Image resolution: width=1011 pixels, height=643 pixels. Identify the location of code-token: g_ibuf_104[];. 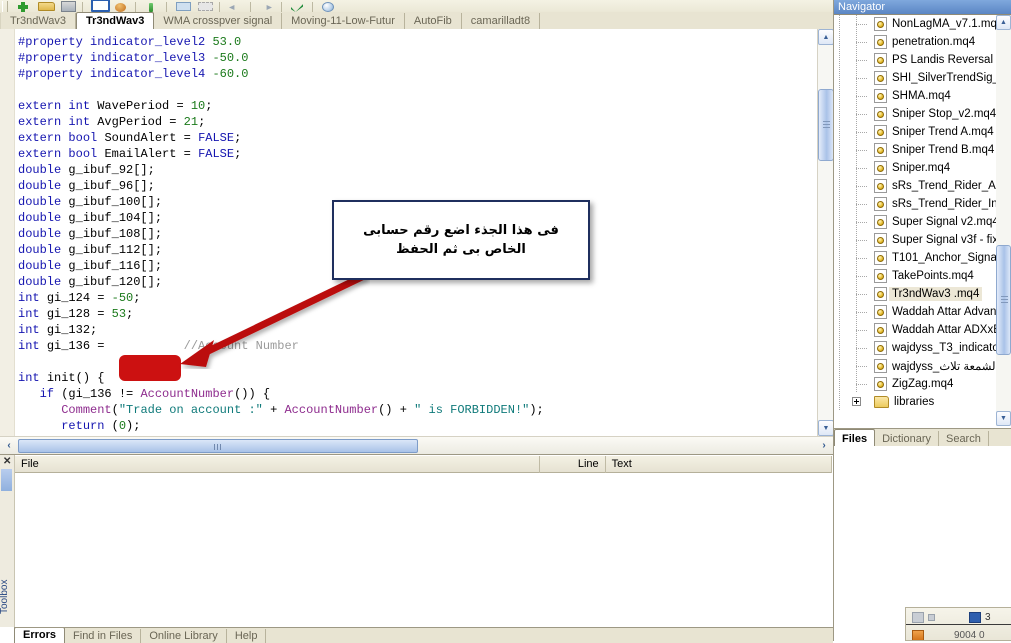
(115, 218).